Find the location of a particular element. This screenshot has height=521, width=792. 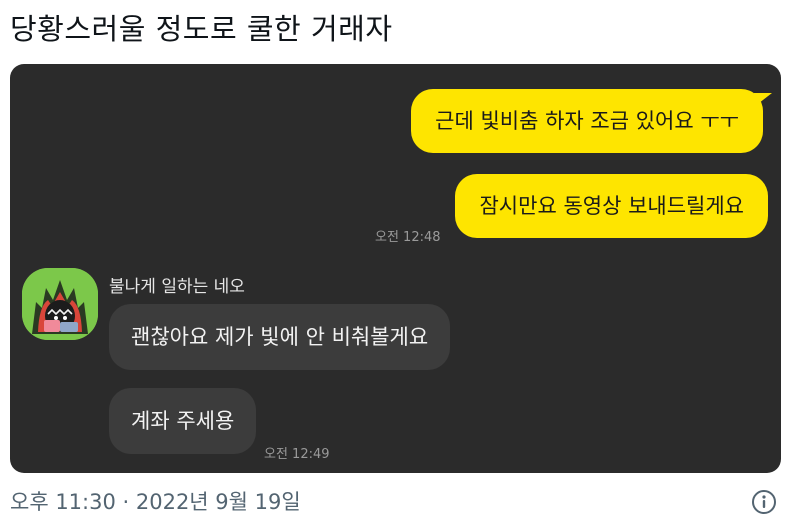

sender-avatar is located at coordinates (60, 304).